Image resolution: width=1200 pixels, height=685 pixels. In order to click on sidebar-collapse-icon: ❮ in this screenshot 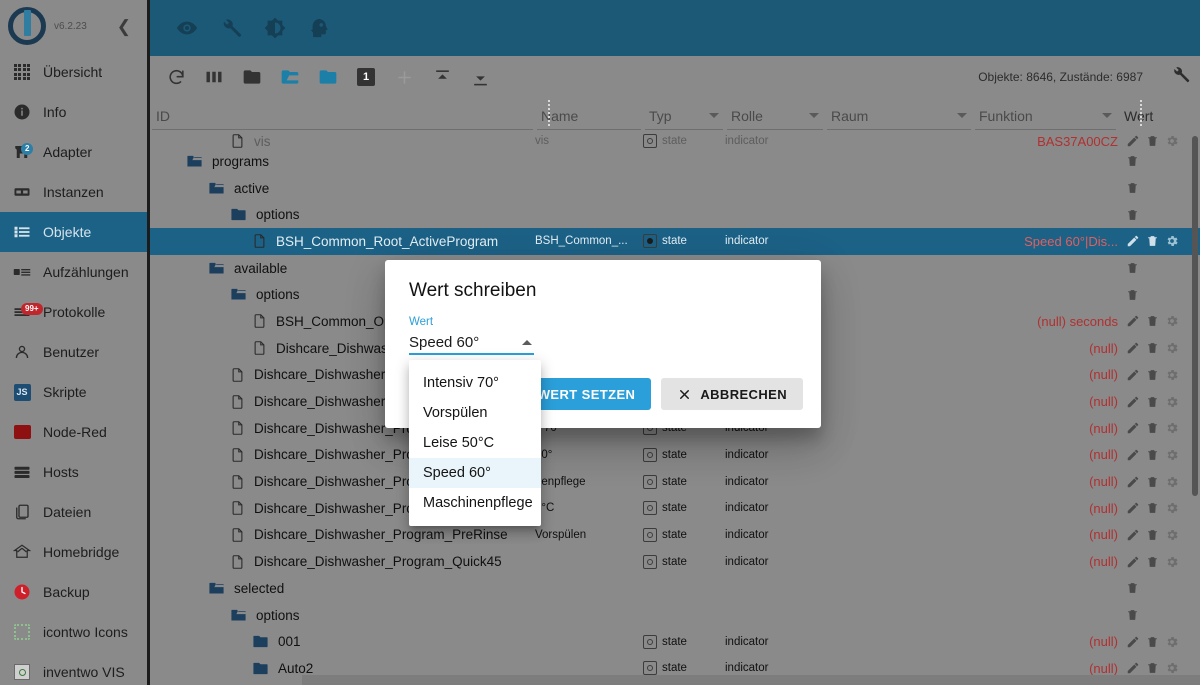, I will do `click(124, 26)`.